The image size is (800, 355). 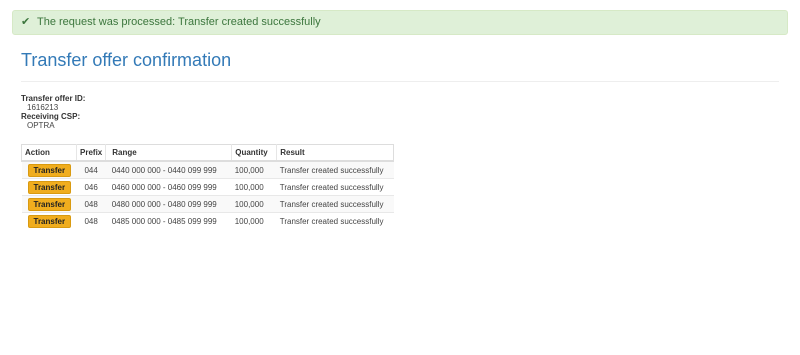 What do you see at coordinates (91, 169) in the screenshot?
I see `prefix-cell: 044` at bounding box center [91, 169].